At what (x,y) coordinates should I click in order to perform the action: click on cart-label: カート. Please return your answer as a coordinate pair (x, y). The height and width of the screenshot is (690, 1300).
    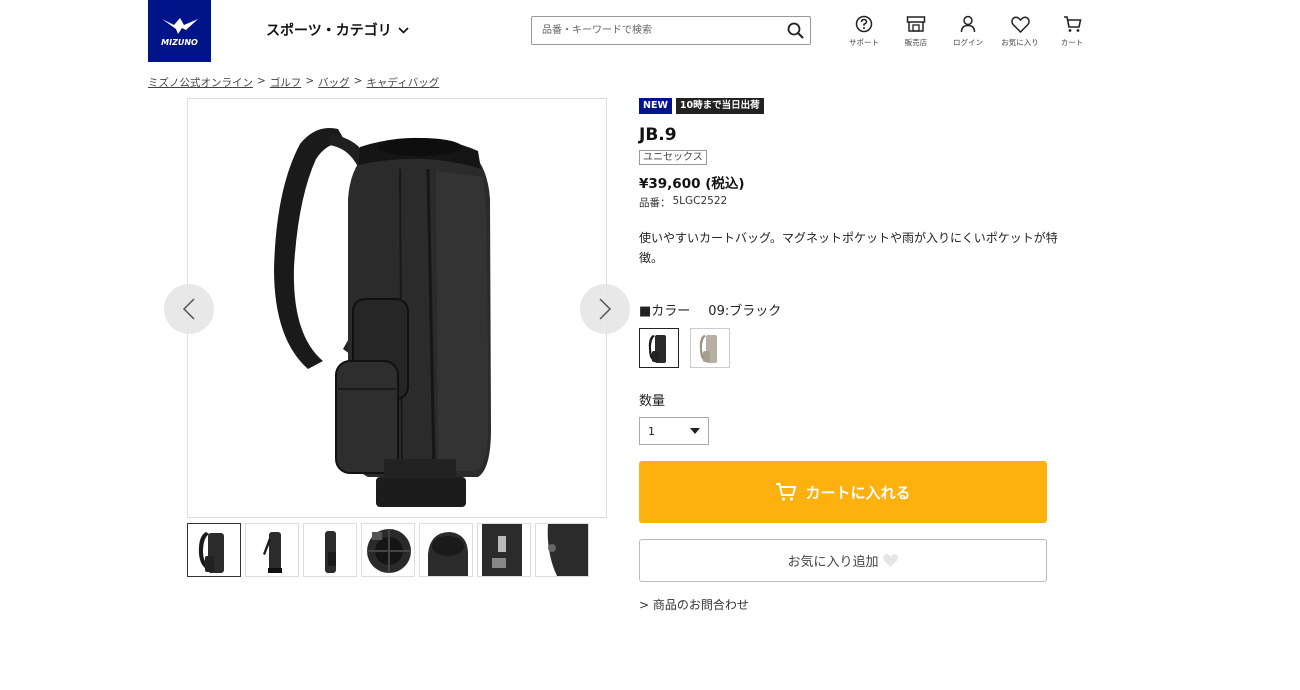
    Looking at the image, I should click on (1072, 42).